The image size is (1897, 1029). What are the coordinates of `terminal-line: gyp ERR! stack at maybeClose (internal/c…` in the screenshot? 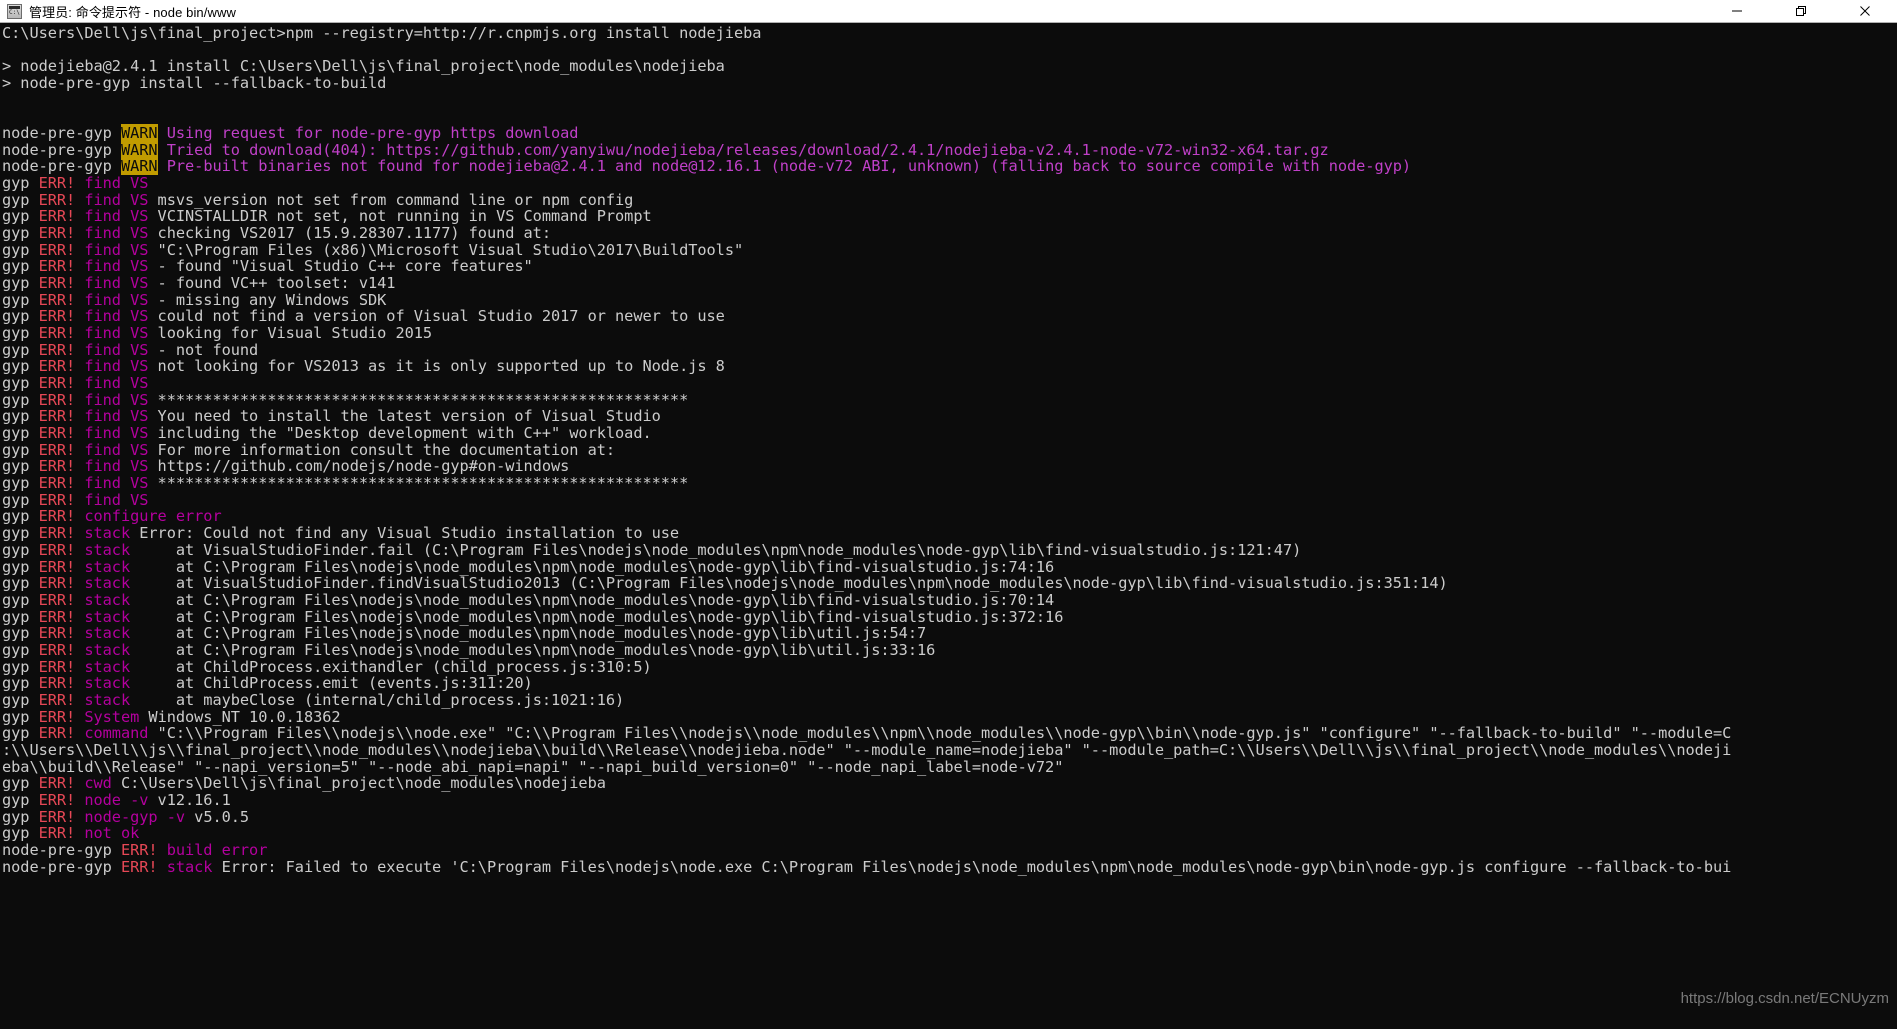 It's located at (949, 700).